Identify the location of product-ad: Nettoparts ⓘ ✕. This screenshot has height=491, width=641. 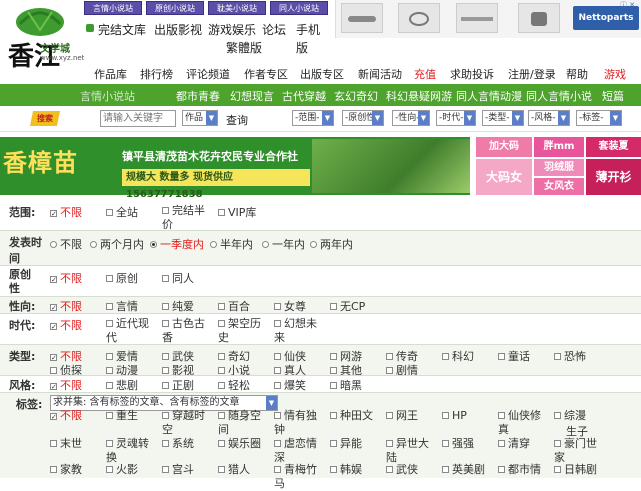
(488, 19).